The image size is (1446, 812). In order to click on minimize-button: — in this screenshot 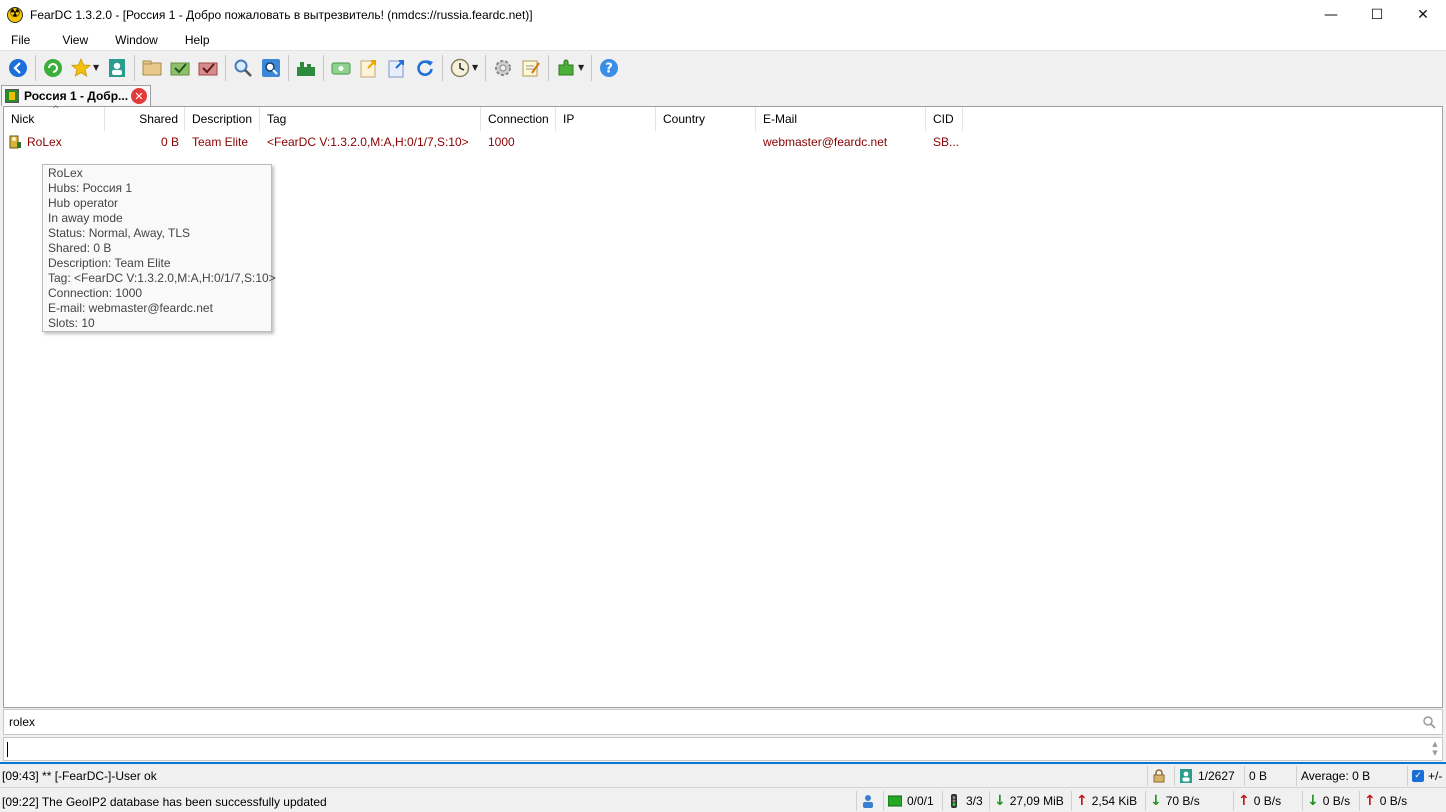, I will do `click(1331, 15)`.